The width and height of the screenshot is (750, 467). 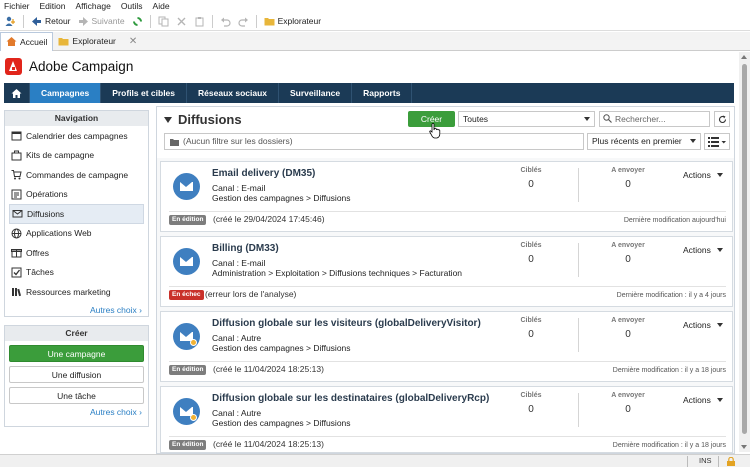 What do you see at coordinates (133, 41) in the screenshot?
I see `close-icon: ✕` at bounding box center [133, 41].